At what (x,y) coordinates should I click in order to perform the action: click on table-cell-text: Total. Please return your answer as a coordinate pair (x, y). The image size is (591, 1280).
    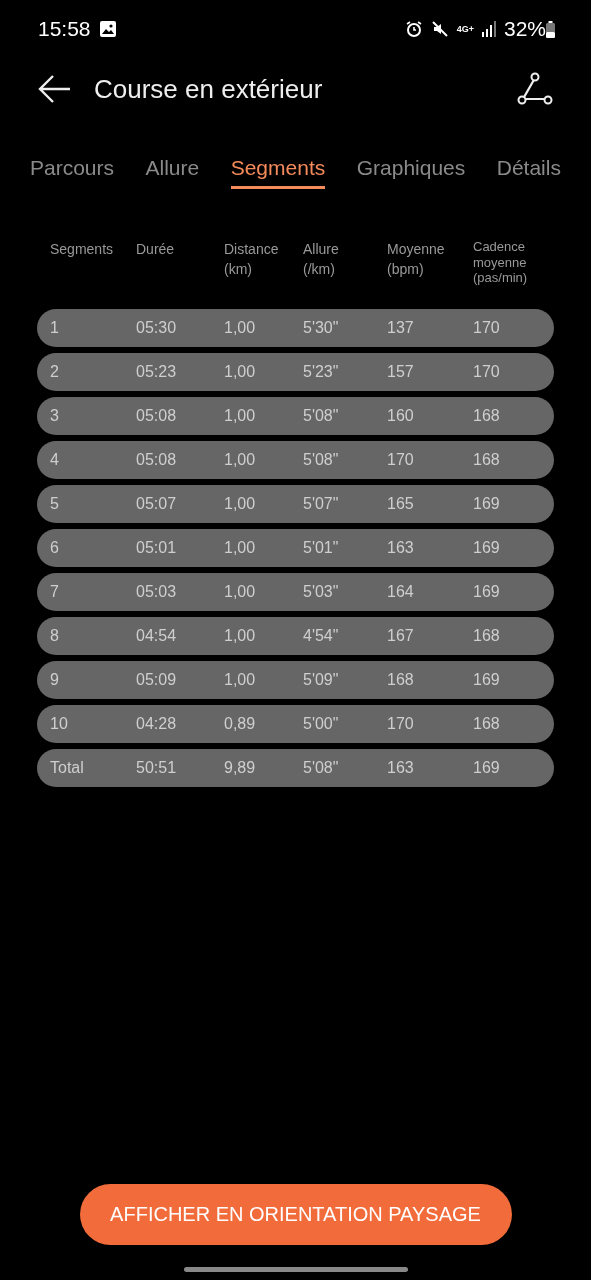
    Looking at the image, I should click on (67, 768).